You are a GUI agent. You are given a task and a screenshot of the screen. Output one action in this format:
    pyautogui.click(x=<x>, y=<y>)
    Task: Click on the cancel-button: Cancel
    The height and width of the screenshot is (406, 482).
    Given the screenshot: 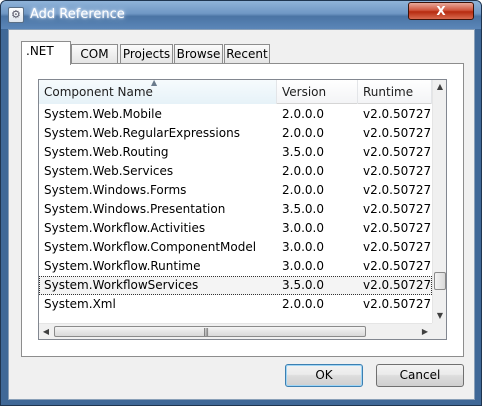 What is the action you would take?
    pyautogui.click(x=420, y=375)
    